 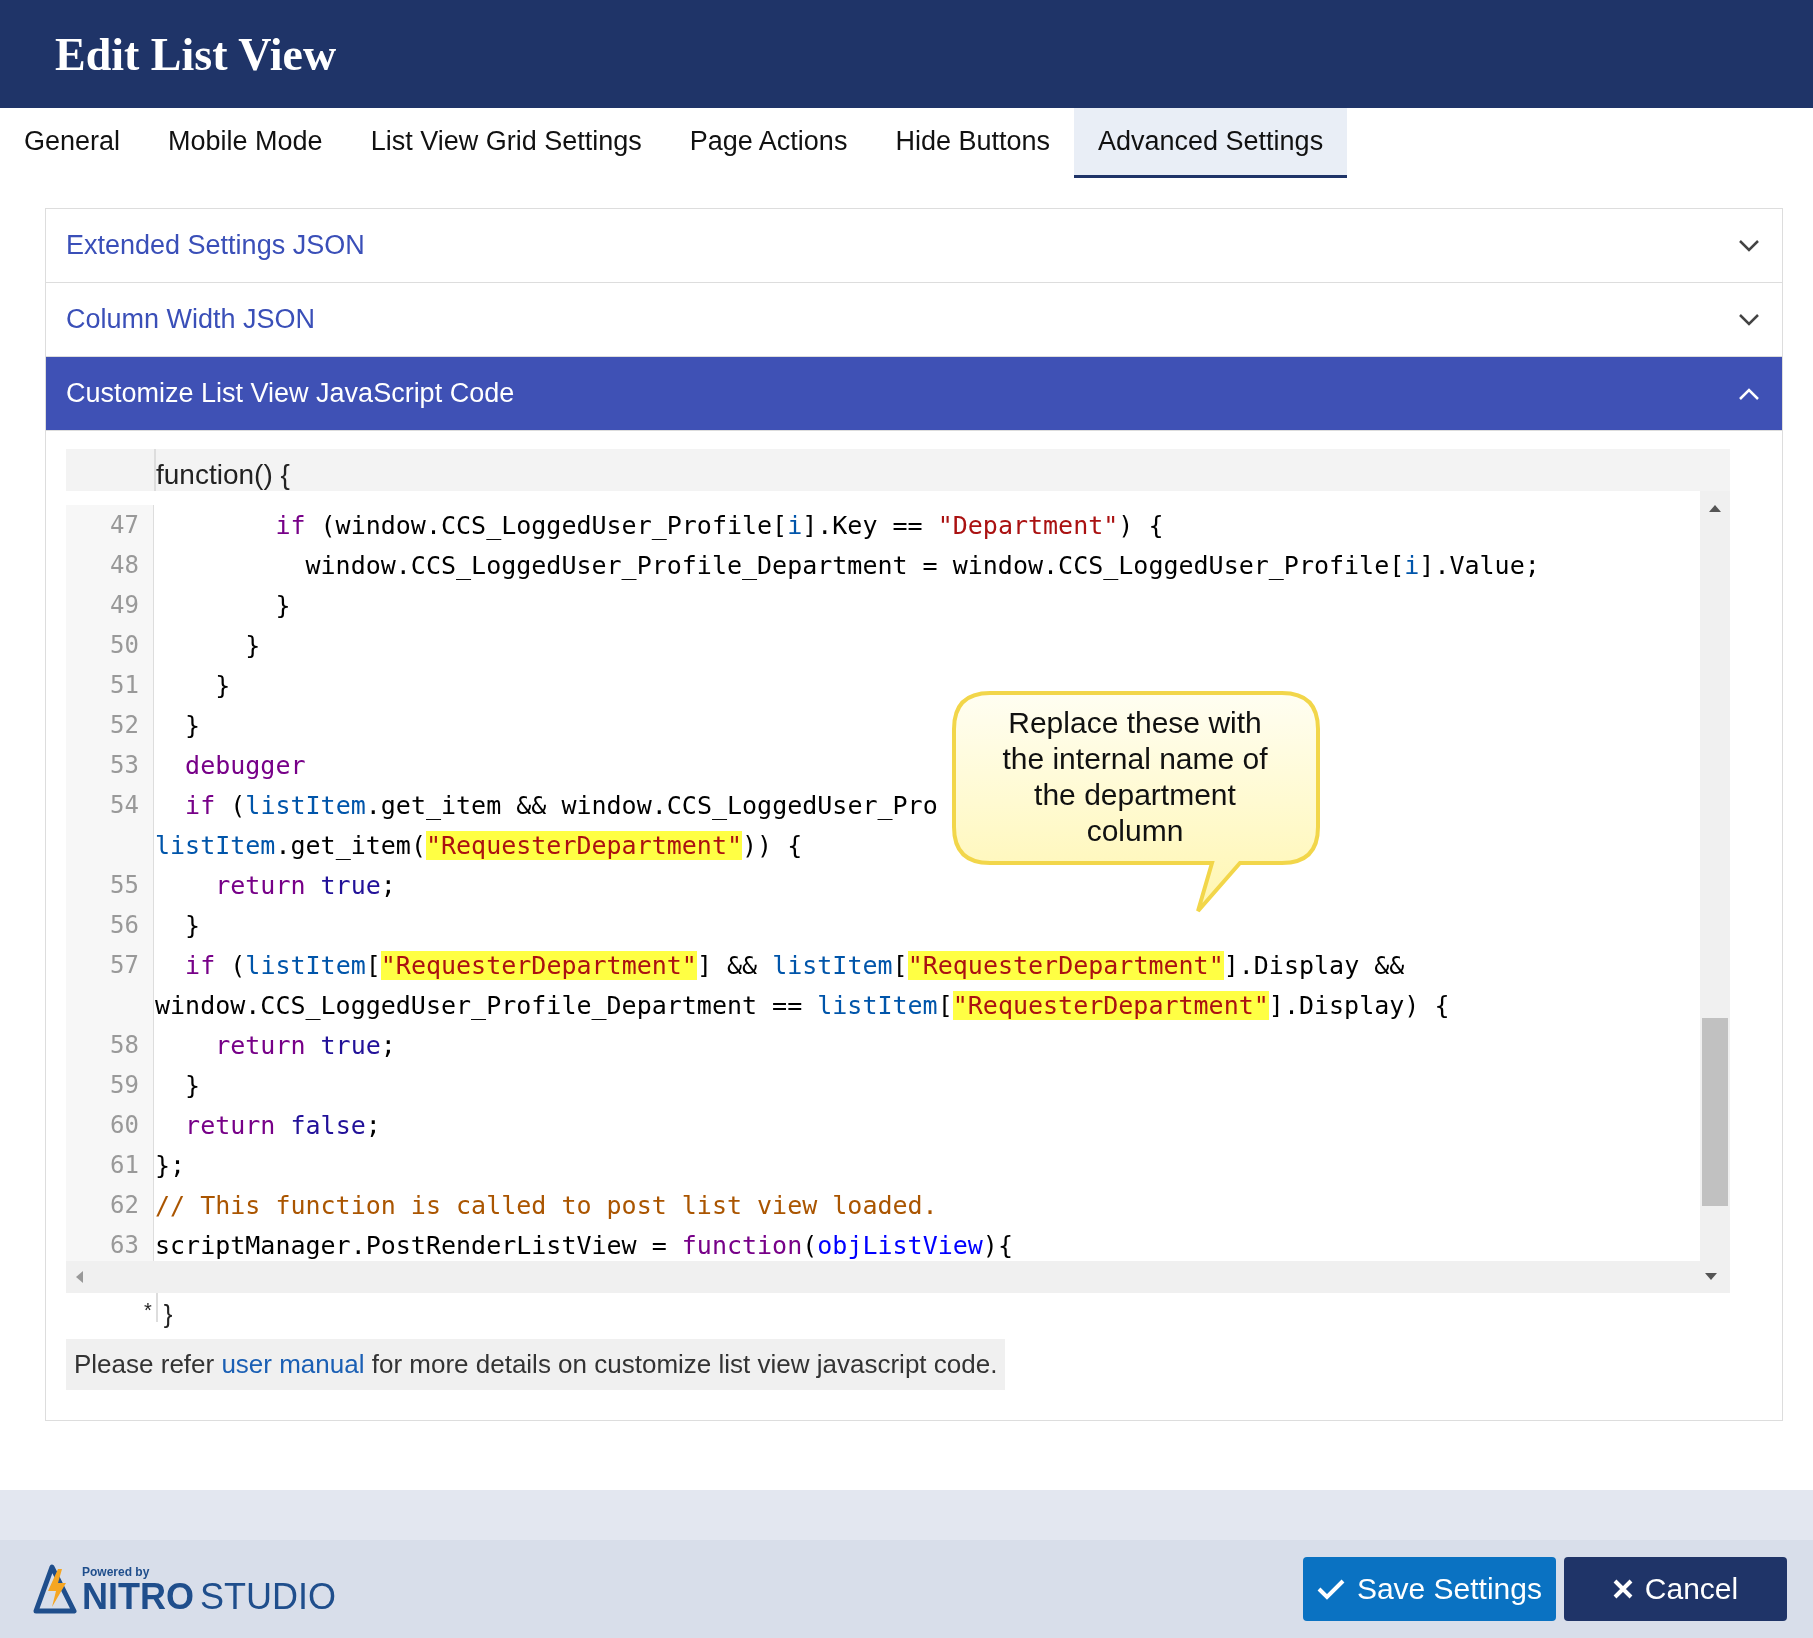 I want to click on scrollbar-thumb, so click(x=1715, y=1112).